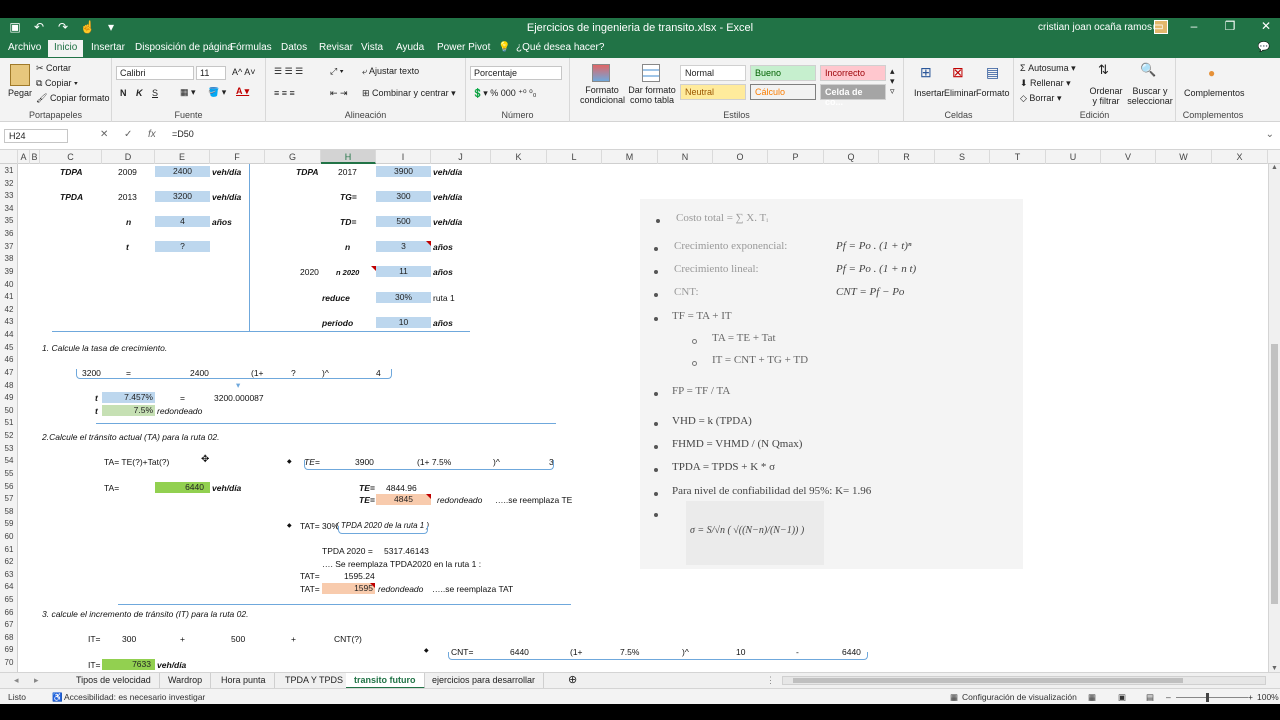 The image size is (1280, 720). Describe the element at coordinates (66, 48) in the screenshot. I see `tab-inicio: Inicio` at that location.